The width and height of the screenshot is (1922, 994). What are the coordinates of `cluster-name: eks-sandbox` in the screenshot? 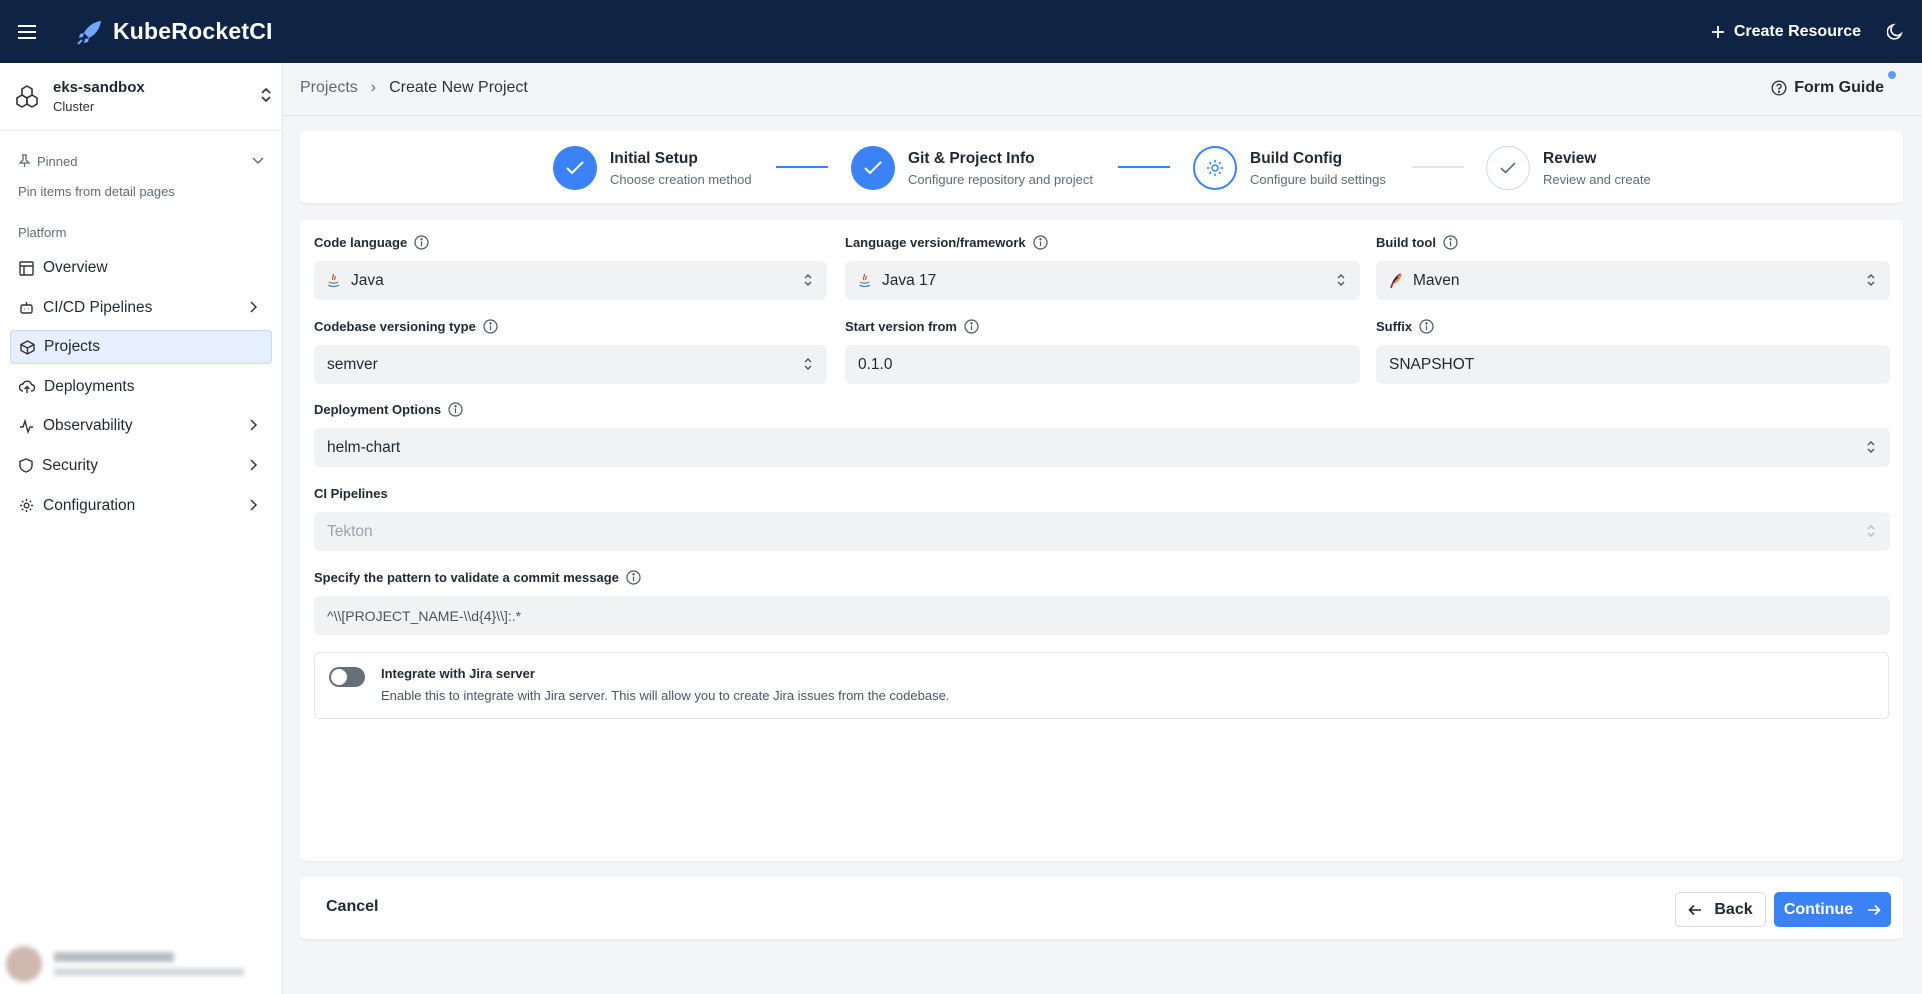 It's located at (99, 87).